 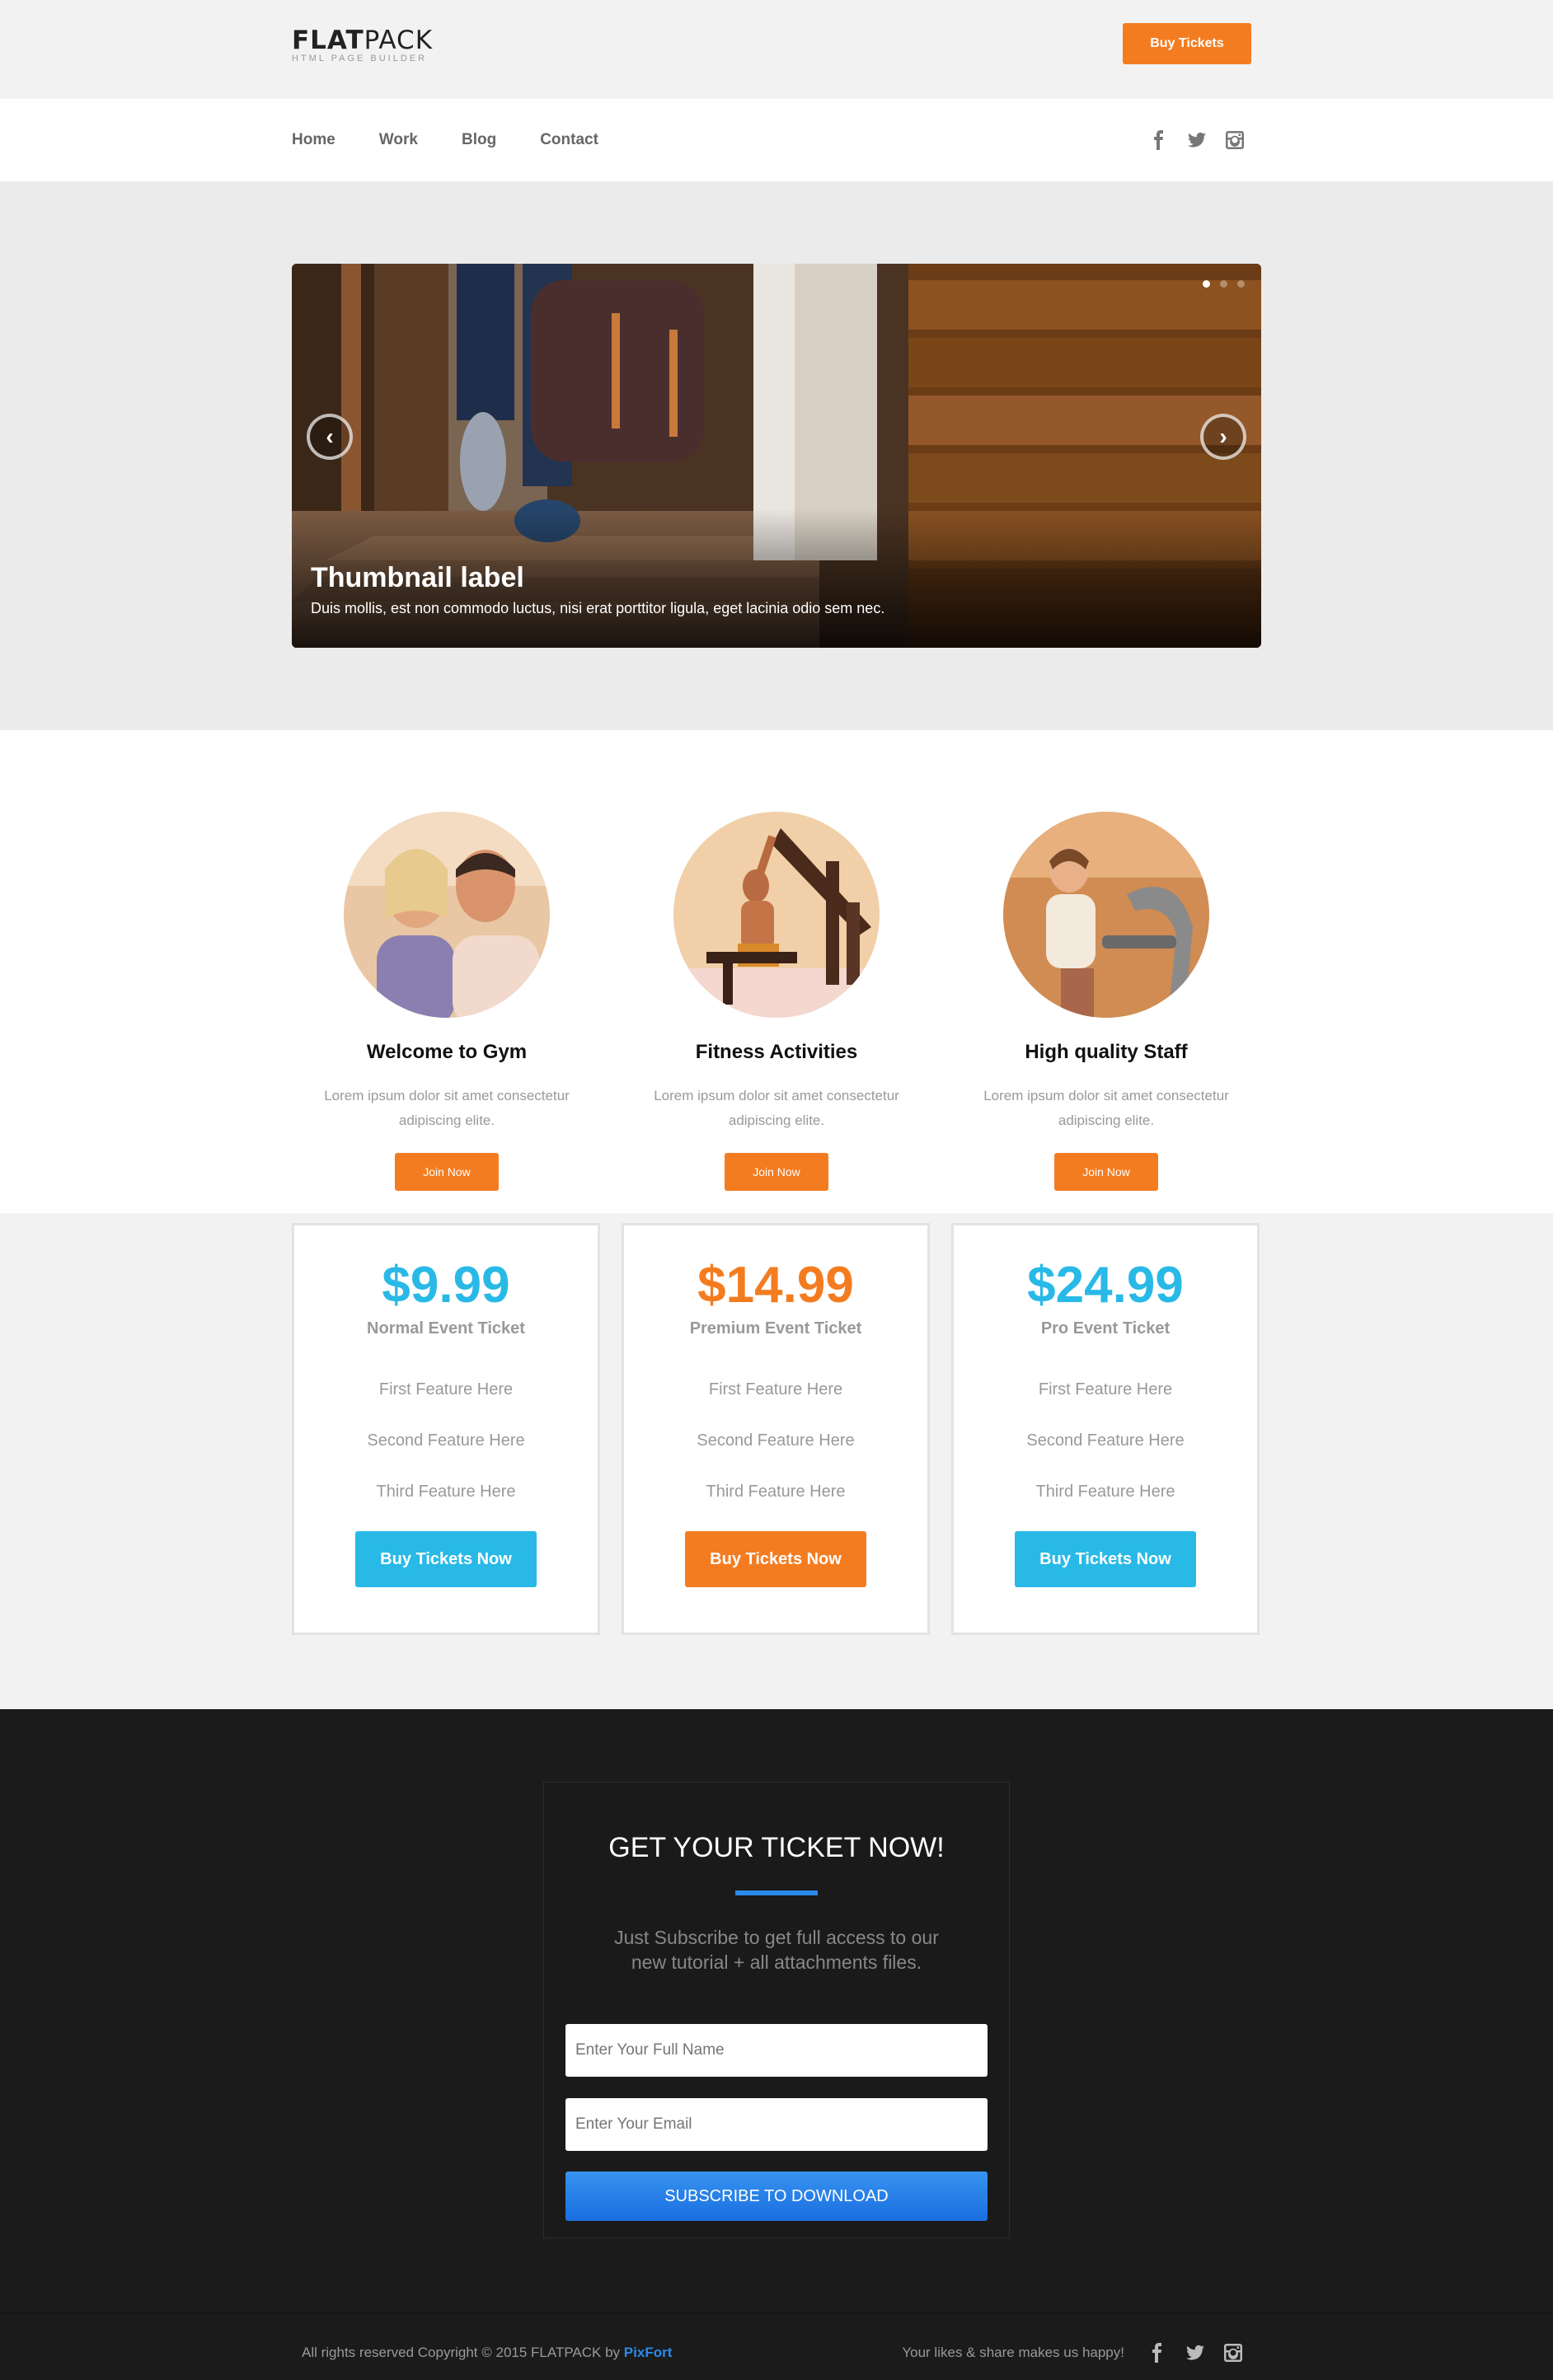 What do you see at coordinates (776, 2196) in the screenshot?
I see `subscribe-button: SUBSCRIBE TO DOWNLOAD` at bounding box center [776, 2196].